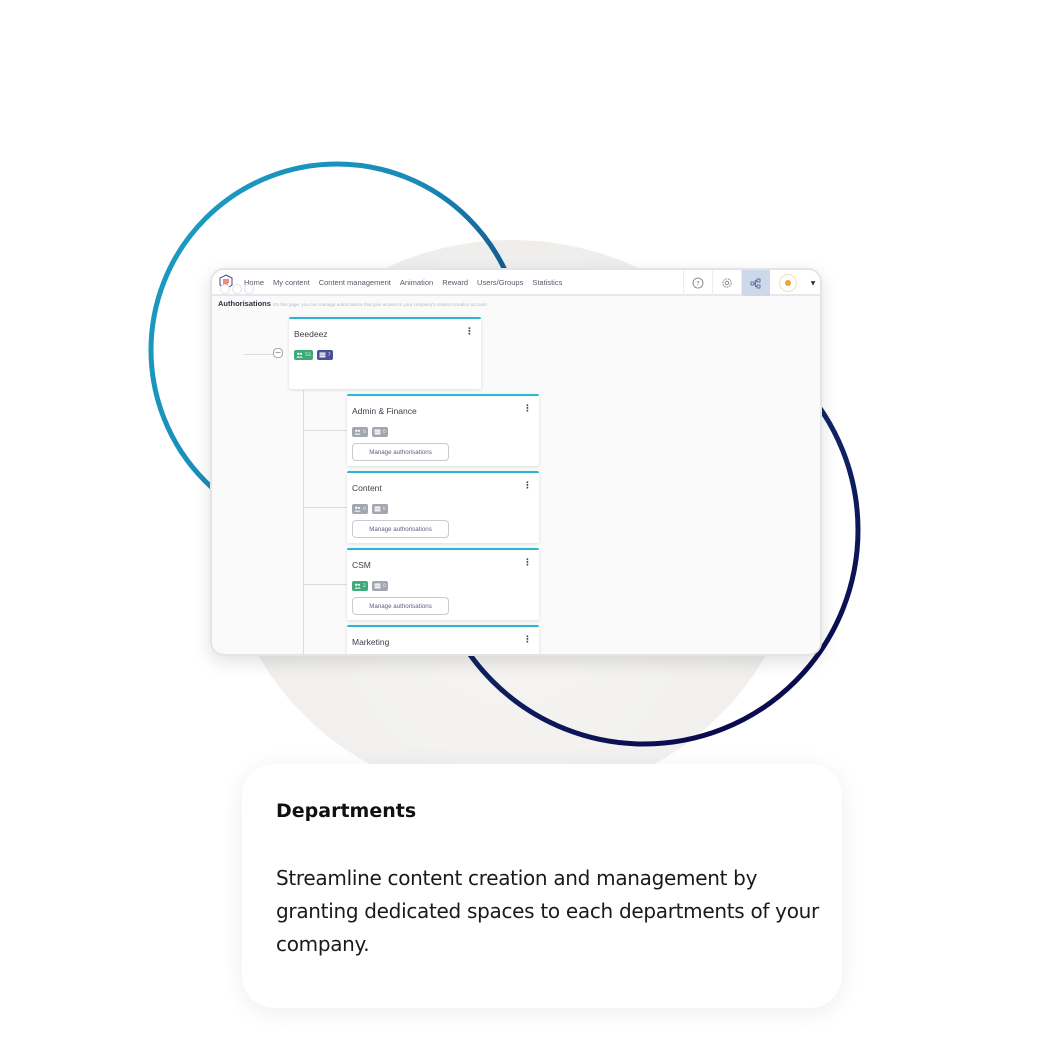 The width and height of the screenshot is (1048, 1044). I want to click on feature-title: Departments, so click(346, 811).